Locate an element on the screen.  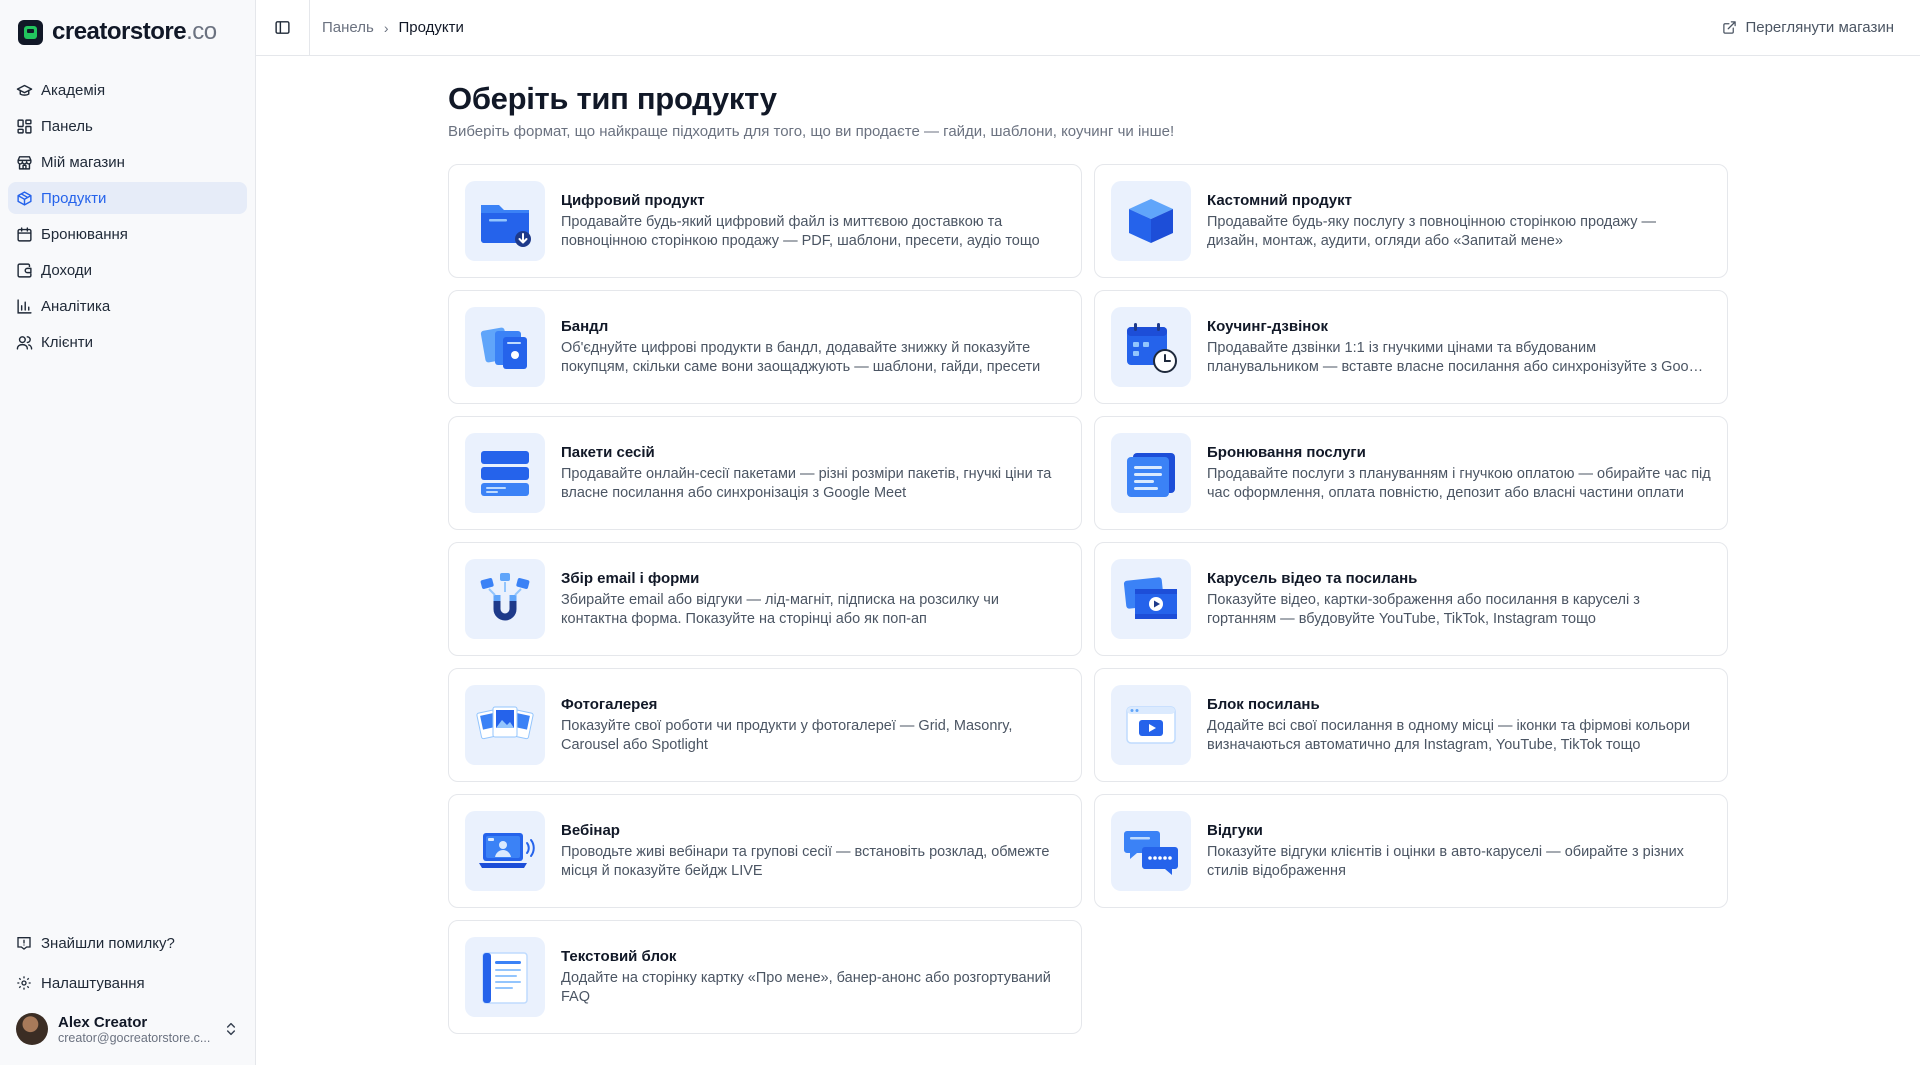
stacked-sessions-icon is located at coordinates (505, 474).